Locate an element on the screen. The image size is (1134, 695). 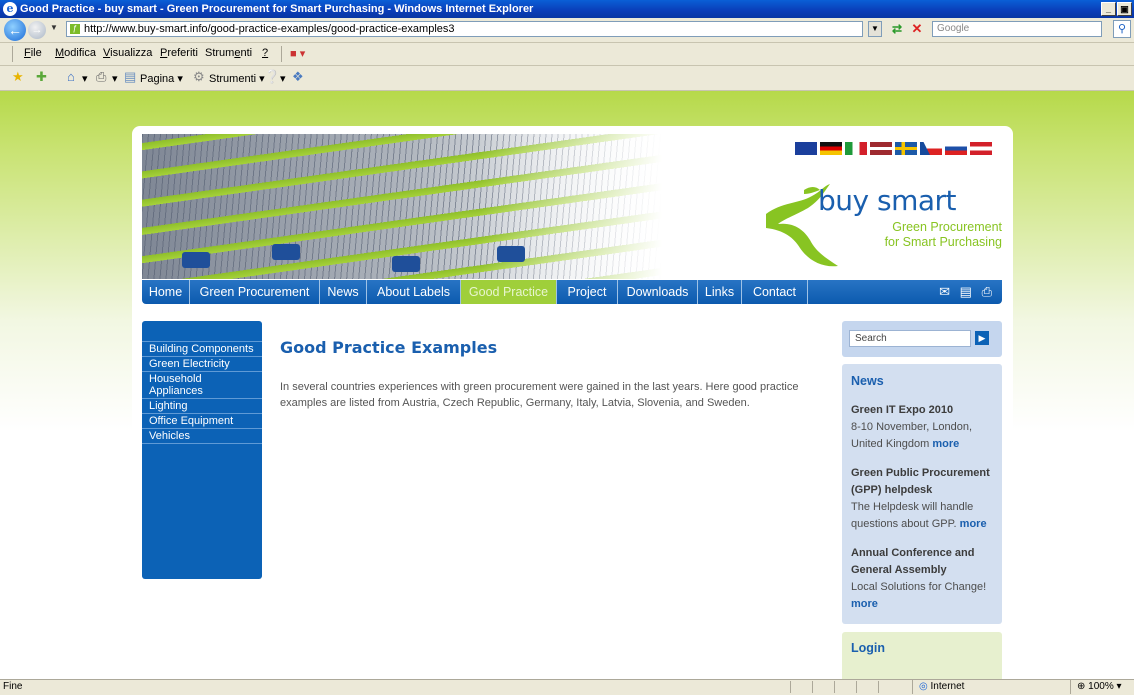
austria-flag-icon is located at coordinates (981, 148).